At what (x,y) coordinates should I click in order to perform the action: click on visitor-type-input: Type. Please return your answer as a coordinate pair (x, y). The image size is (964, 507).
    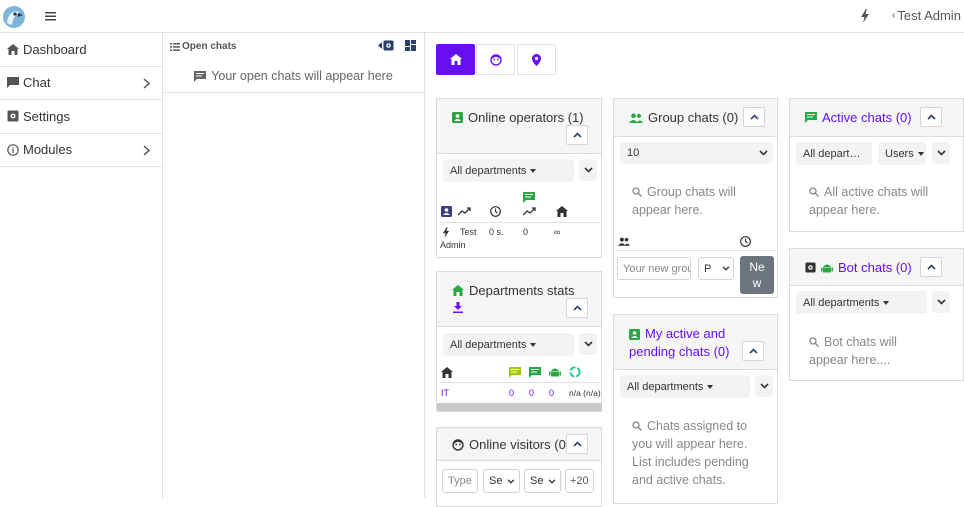
    Looking at the image, I should click on (460, 481).